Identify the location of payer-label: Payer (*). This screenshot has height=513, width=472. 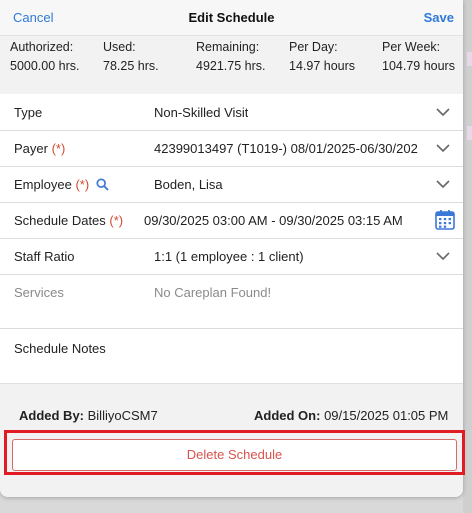
(40, 148).